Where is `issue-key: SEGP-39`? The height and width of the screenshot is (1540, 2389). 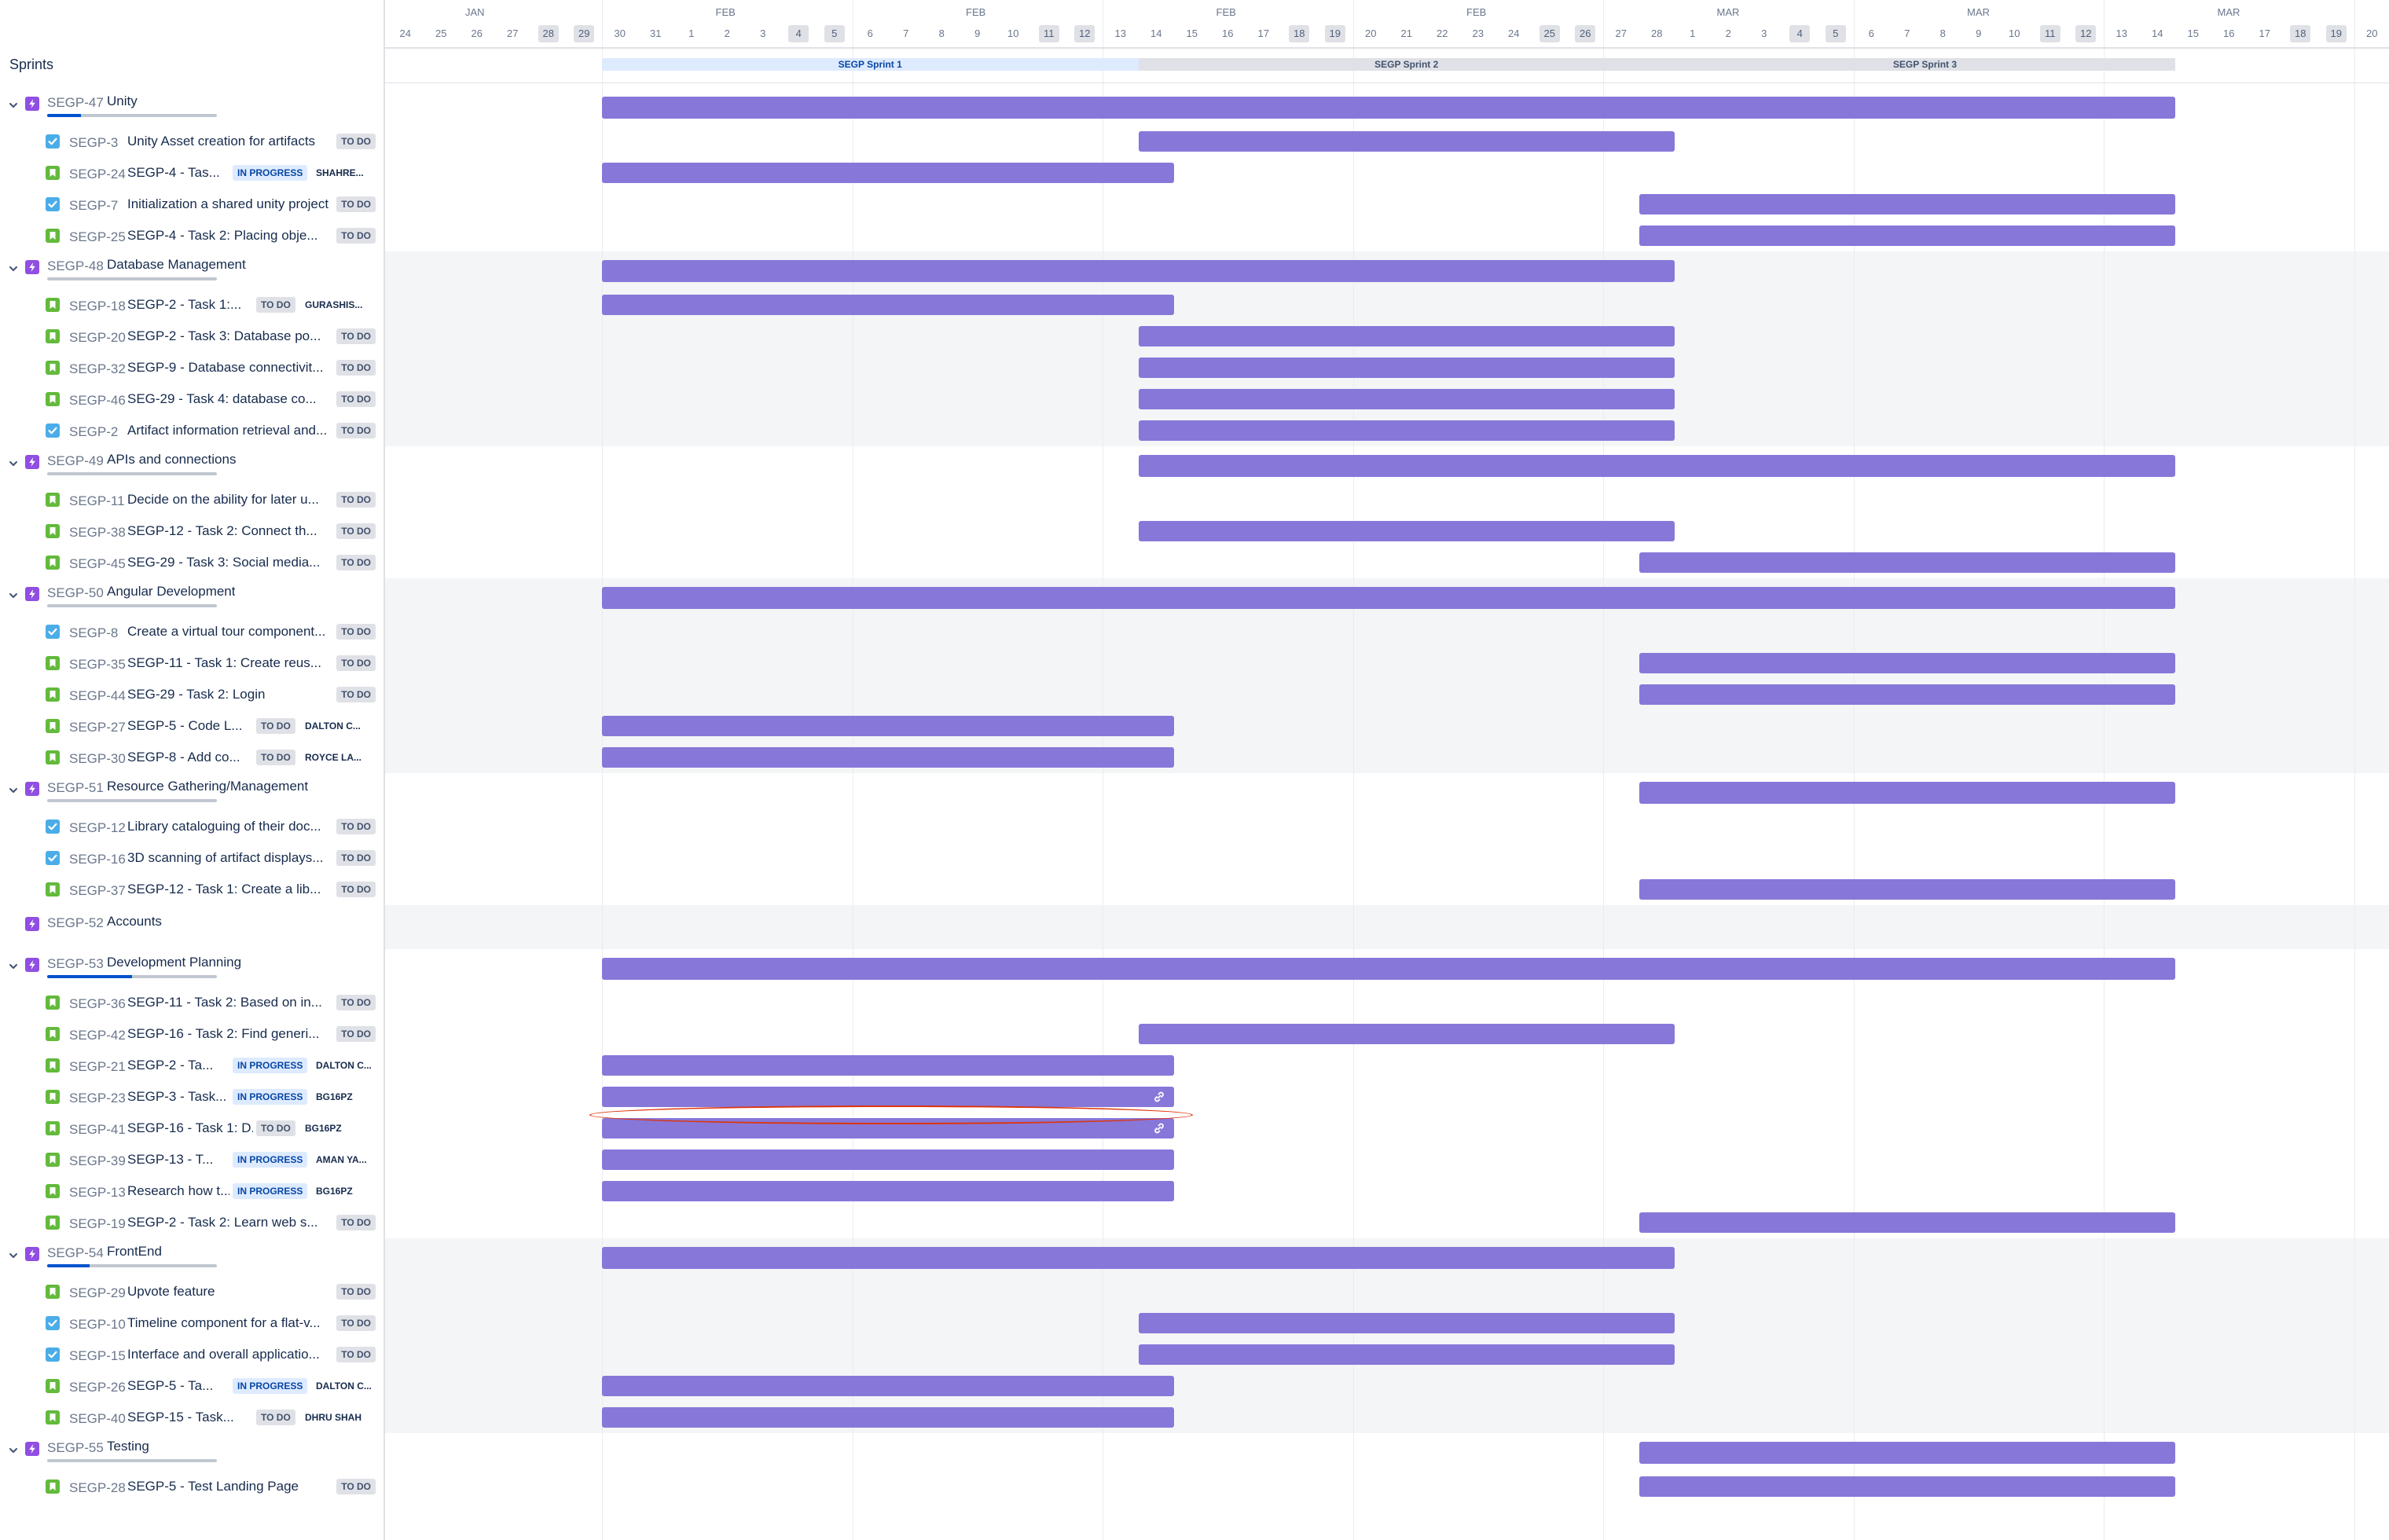
issue-key: SEGP-39 is located at coordinates (98, 1161).